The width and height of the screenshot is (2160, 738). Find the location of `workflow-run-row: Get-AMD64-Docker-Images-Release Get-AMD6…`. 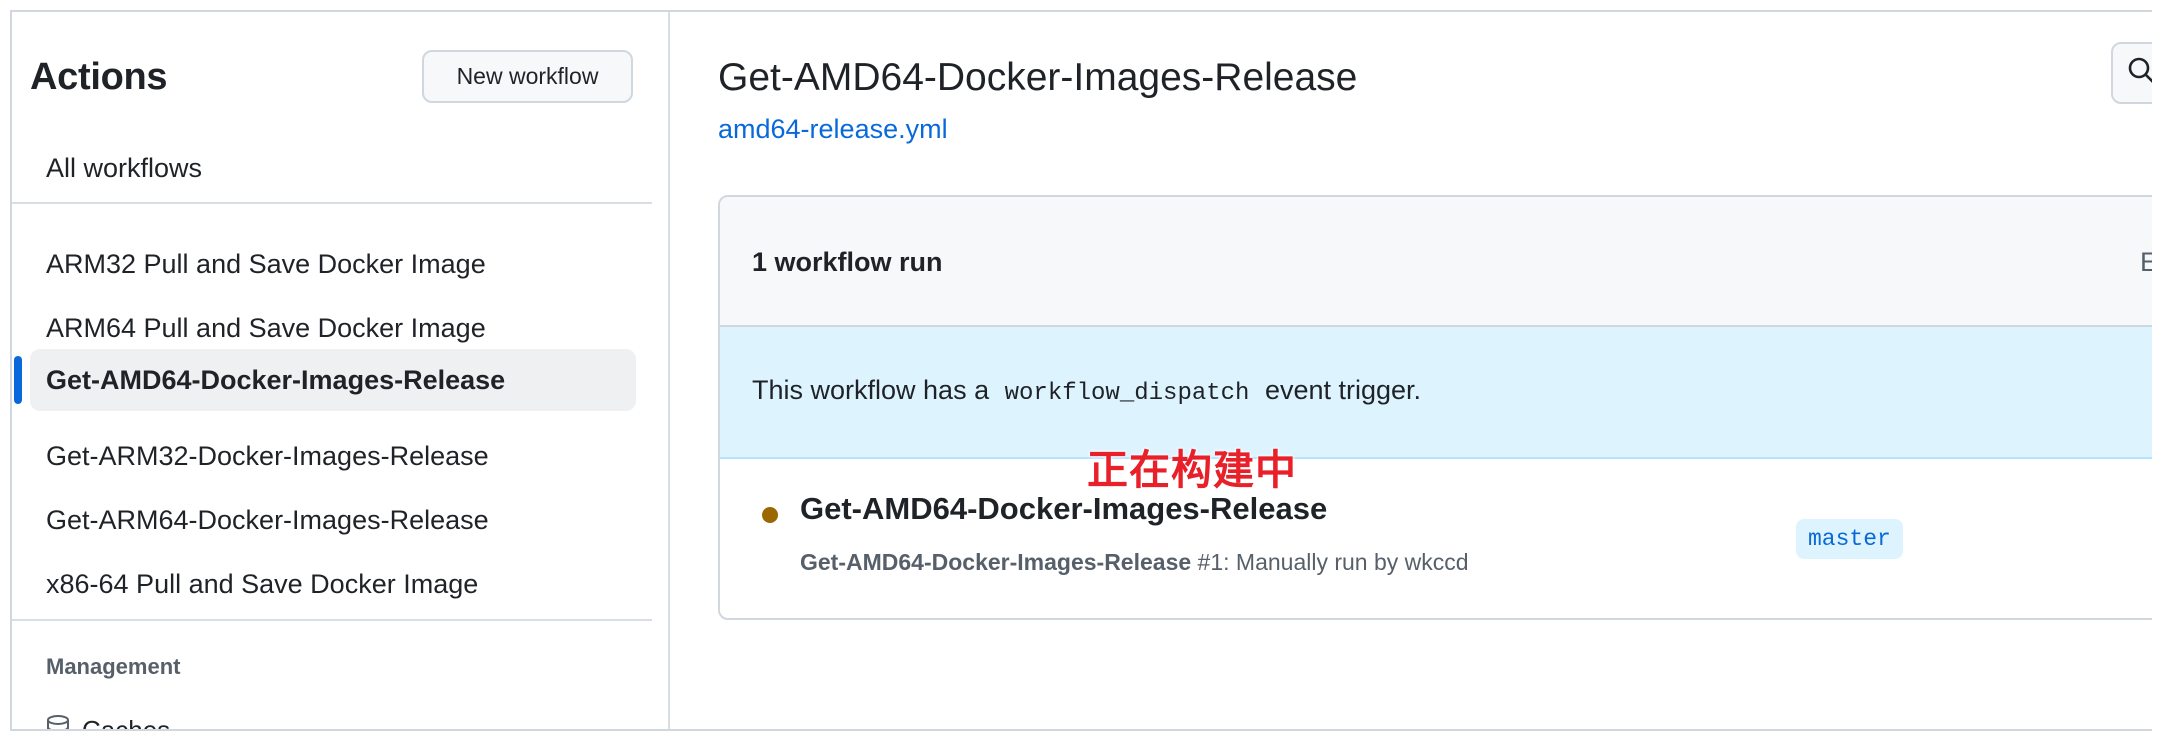

workflow-run-row: Get-AMD64-Docker-Images-Release Get-AMD6… is located at coordinates (1436, 538).